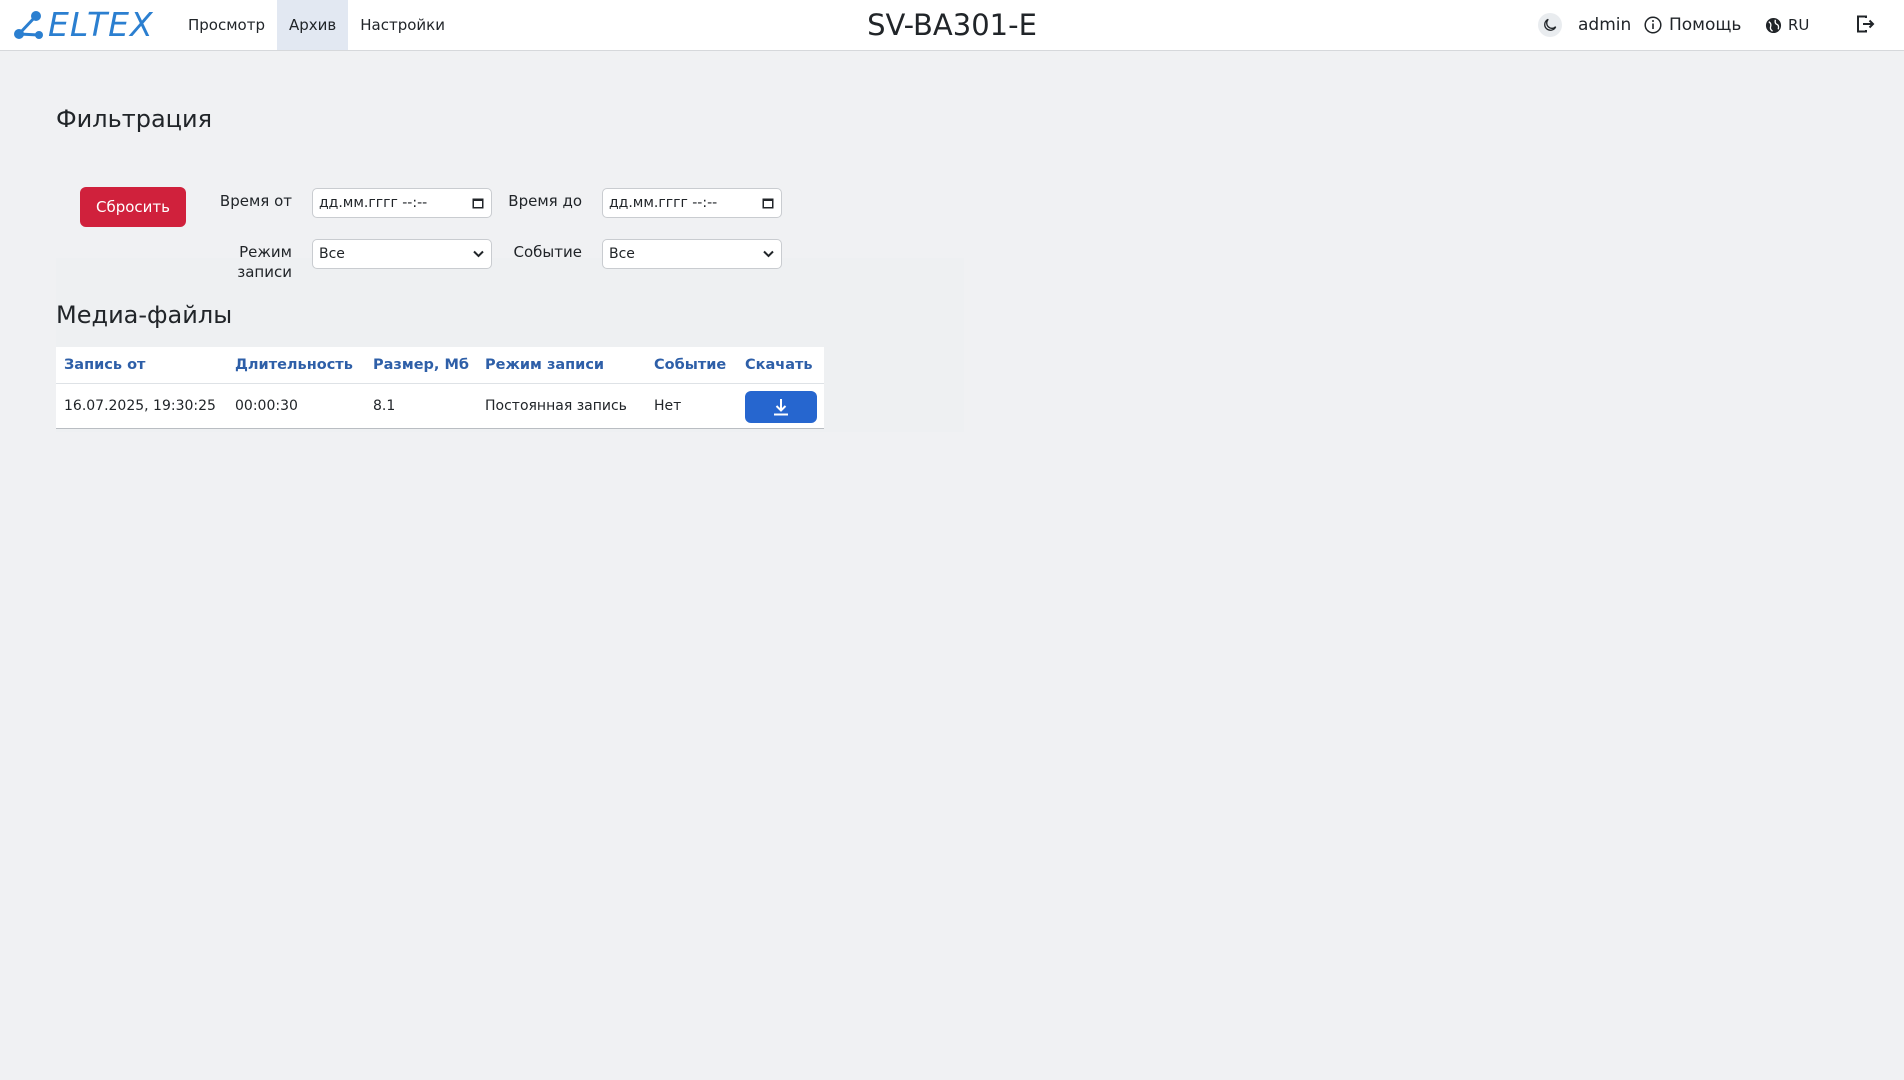 The height and width of the screenshot is (1080, 1904). I want to click on time-from-input: дд.мм.гггг --:--, so click(402, 203).